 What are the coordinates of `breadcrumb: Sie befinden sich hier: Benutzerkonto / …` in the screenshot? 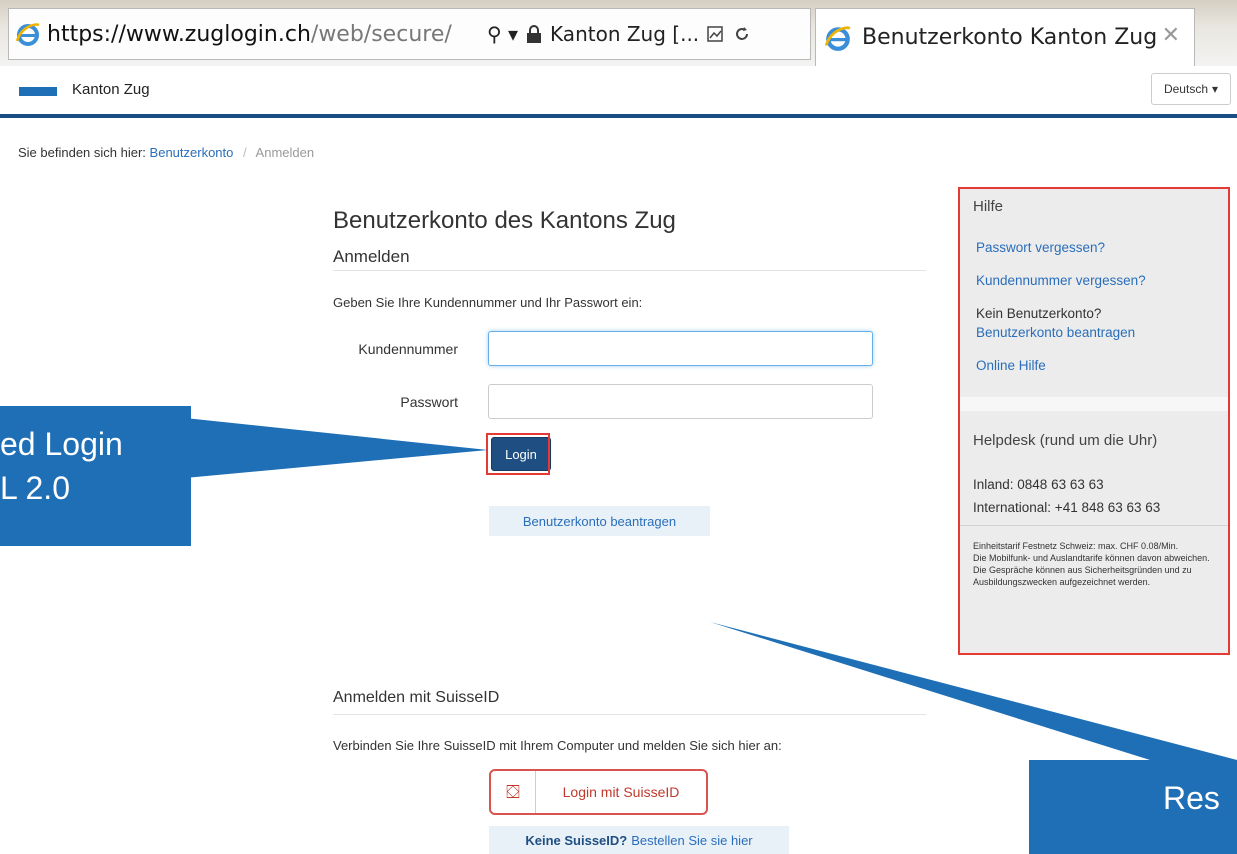 It's located at (166, 152).